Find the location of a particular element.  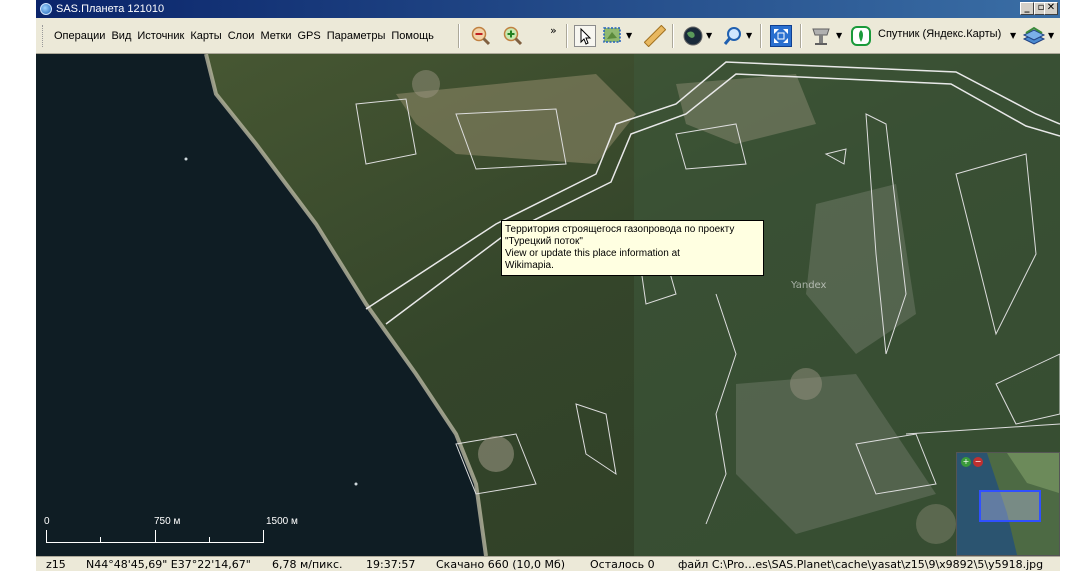

scale-label-end: 1500 м is located at coordinates (282, 521).